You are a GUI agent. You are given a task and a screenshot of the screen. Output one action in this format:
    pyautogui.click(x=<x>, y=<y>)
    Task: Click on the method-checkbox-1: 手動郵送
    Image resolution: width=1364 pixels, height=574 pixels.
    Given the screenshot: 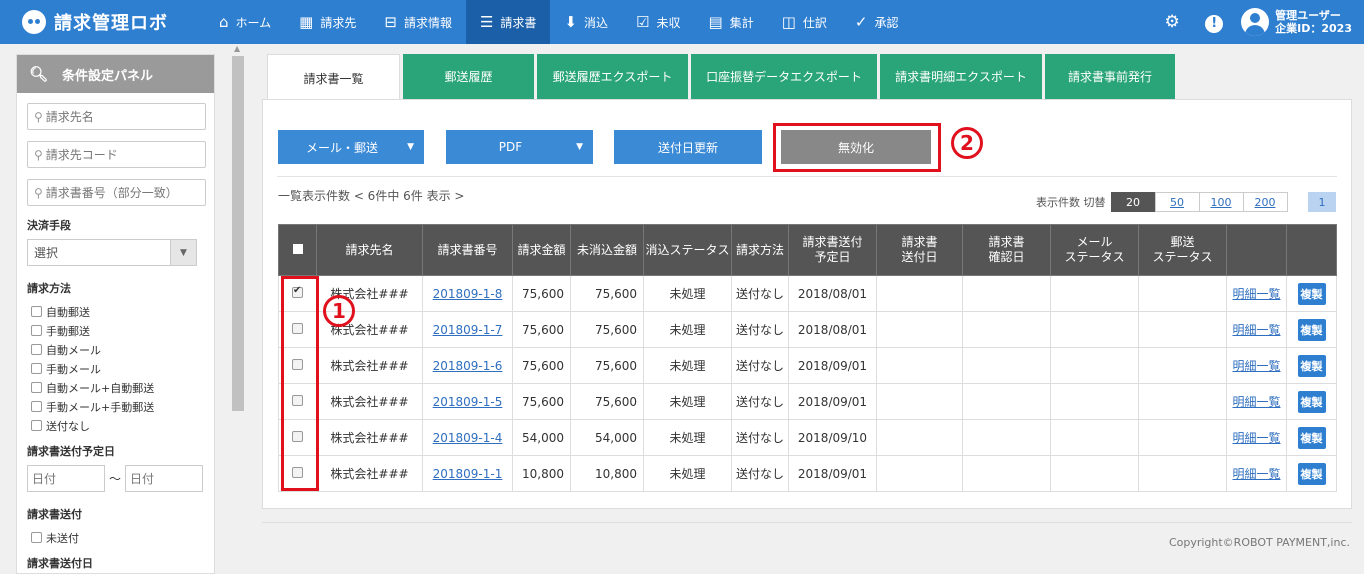 What is the action you would take?
    pyautogui.click(x=115, y=330)
    